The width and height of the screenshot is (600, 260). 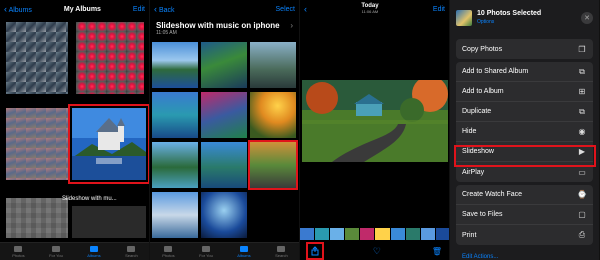 What do you see at coordinates (509, 13) in the screenshot?
I see `selection-title: 10 Photos Selected` at bounding box center [509, 13].